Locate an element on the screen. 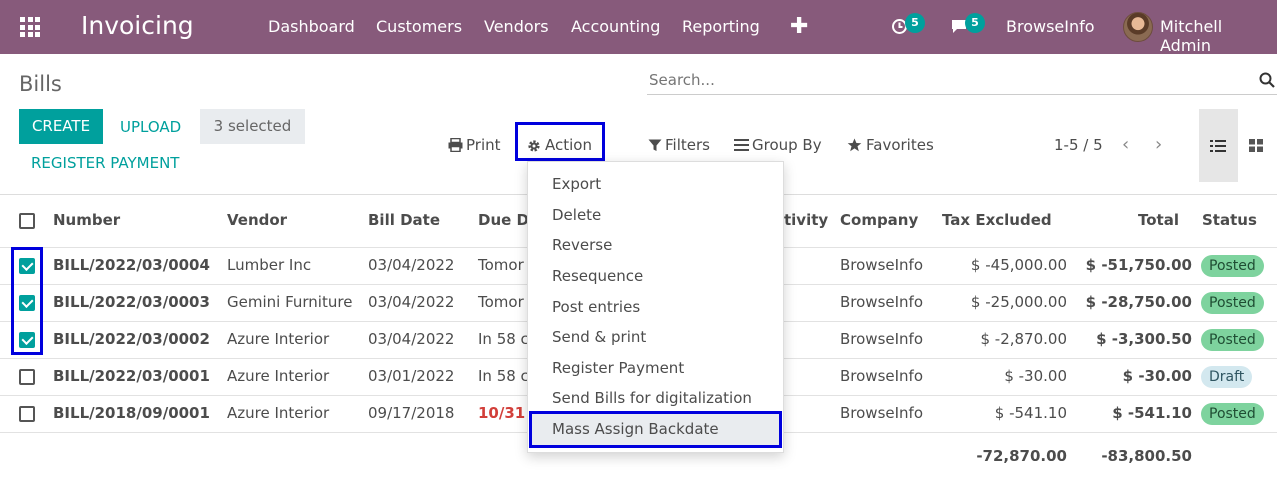 This screenshot has height=481, width=1277. print-button: Print is located at coordinates (483, 145).